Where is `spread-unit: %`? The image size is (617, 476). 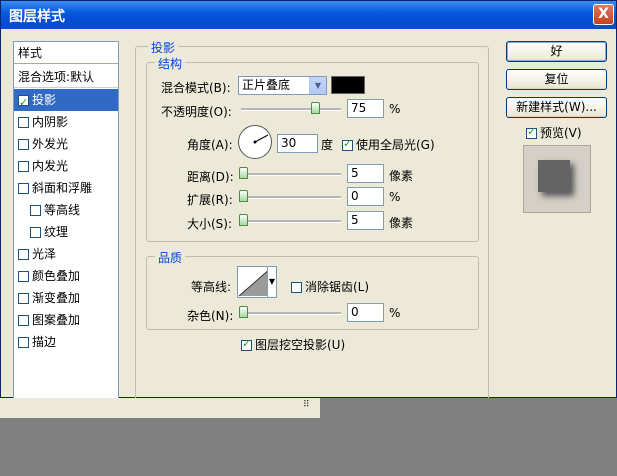 spread-unit: % is located at coordinates (395, 197).